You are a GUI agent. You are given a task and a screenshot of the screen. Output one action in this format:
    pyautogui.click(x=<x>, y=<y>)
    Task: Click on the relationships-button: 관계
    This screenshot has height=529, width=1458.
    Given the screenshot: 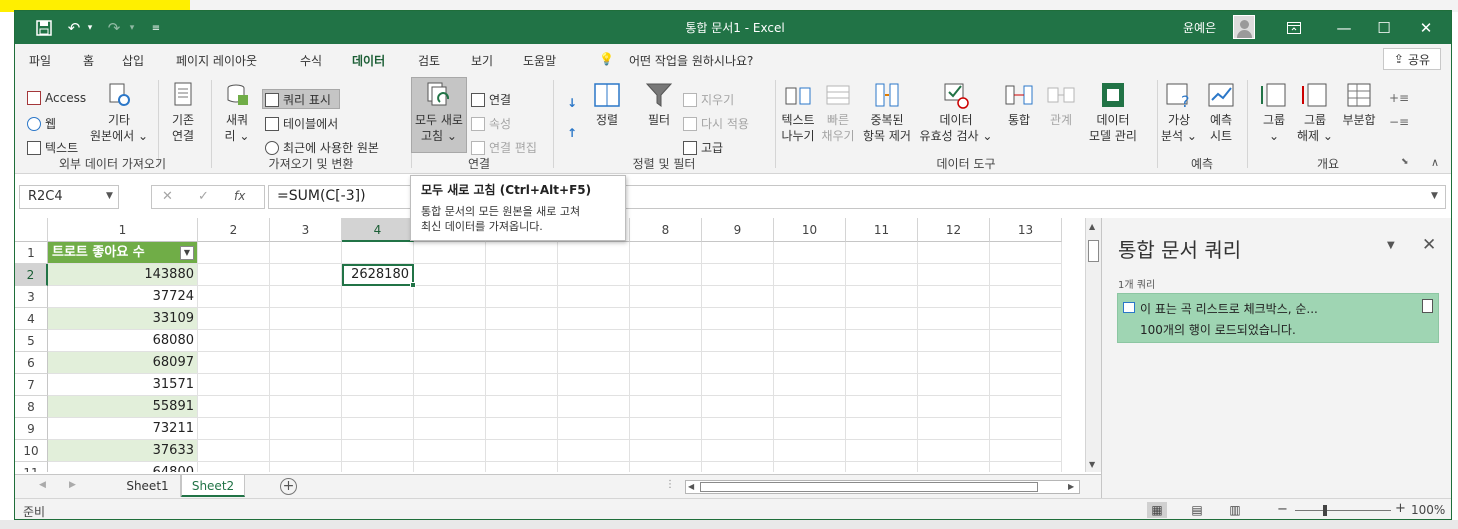 What is the action you would take?
    pyautogui.click(x=1061, y=104)
    